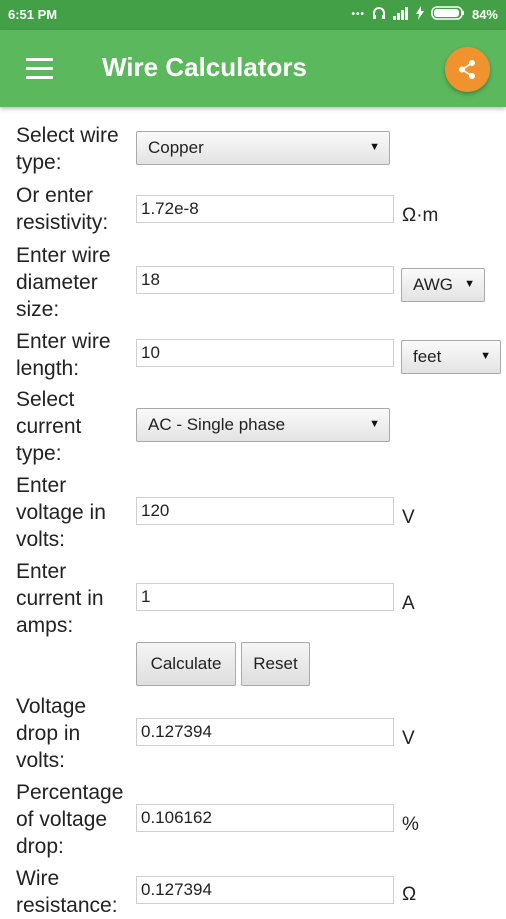  What do you see at coordinates (40, 69) in the screenshot?
I see `menu-icon` at bounding box center [40, 69].